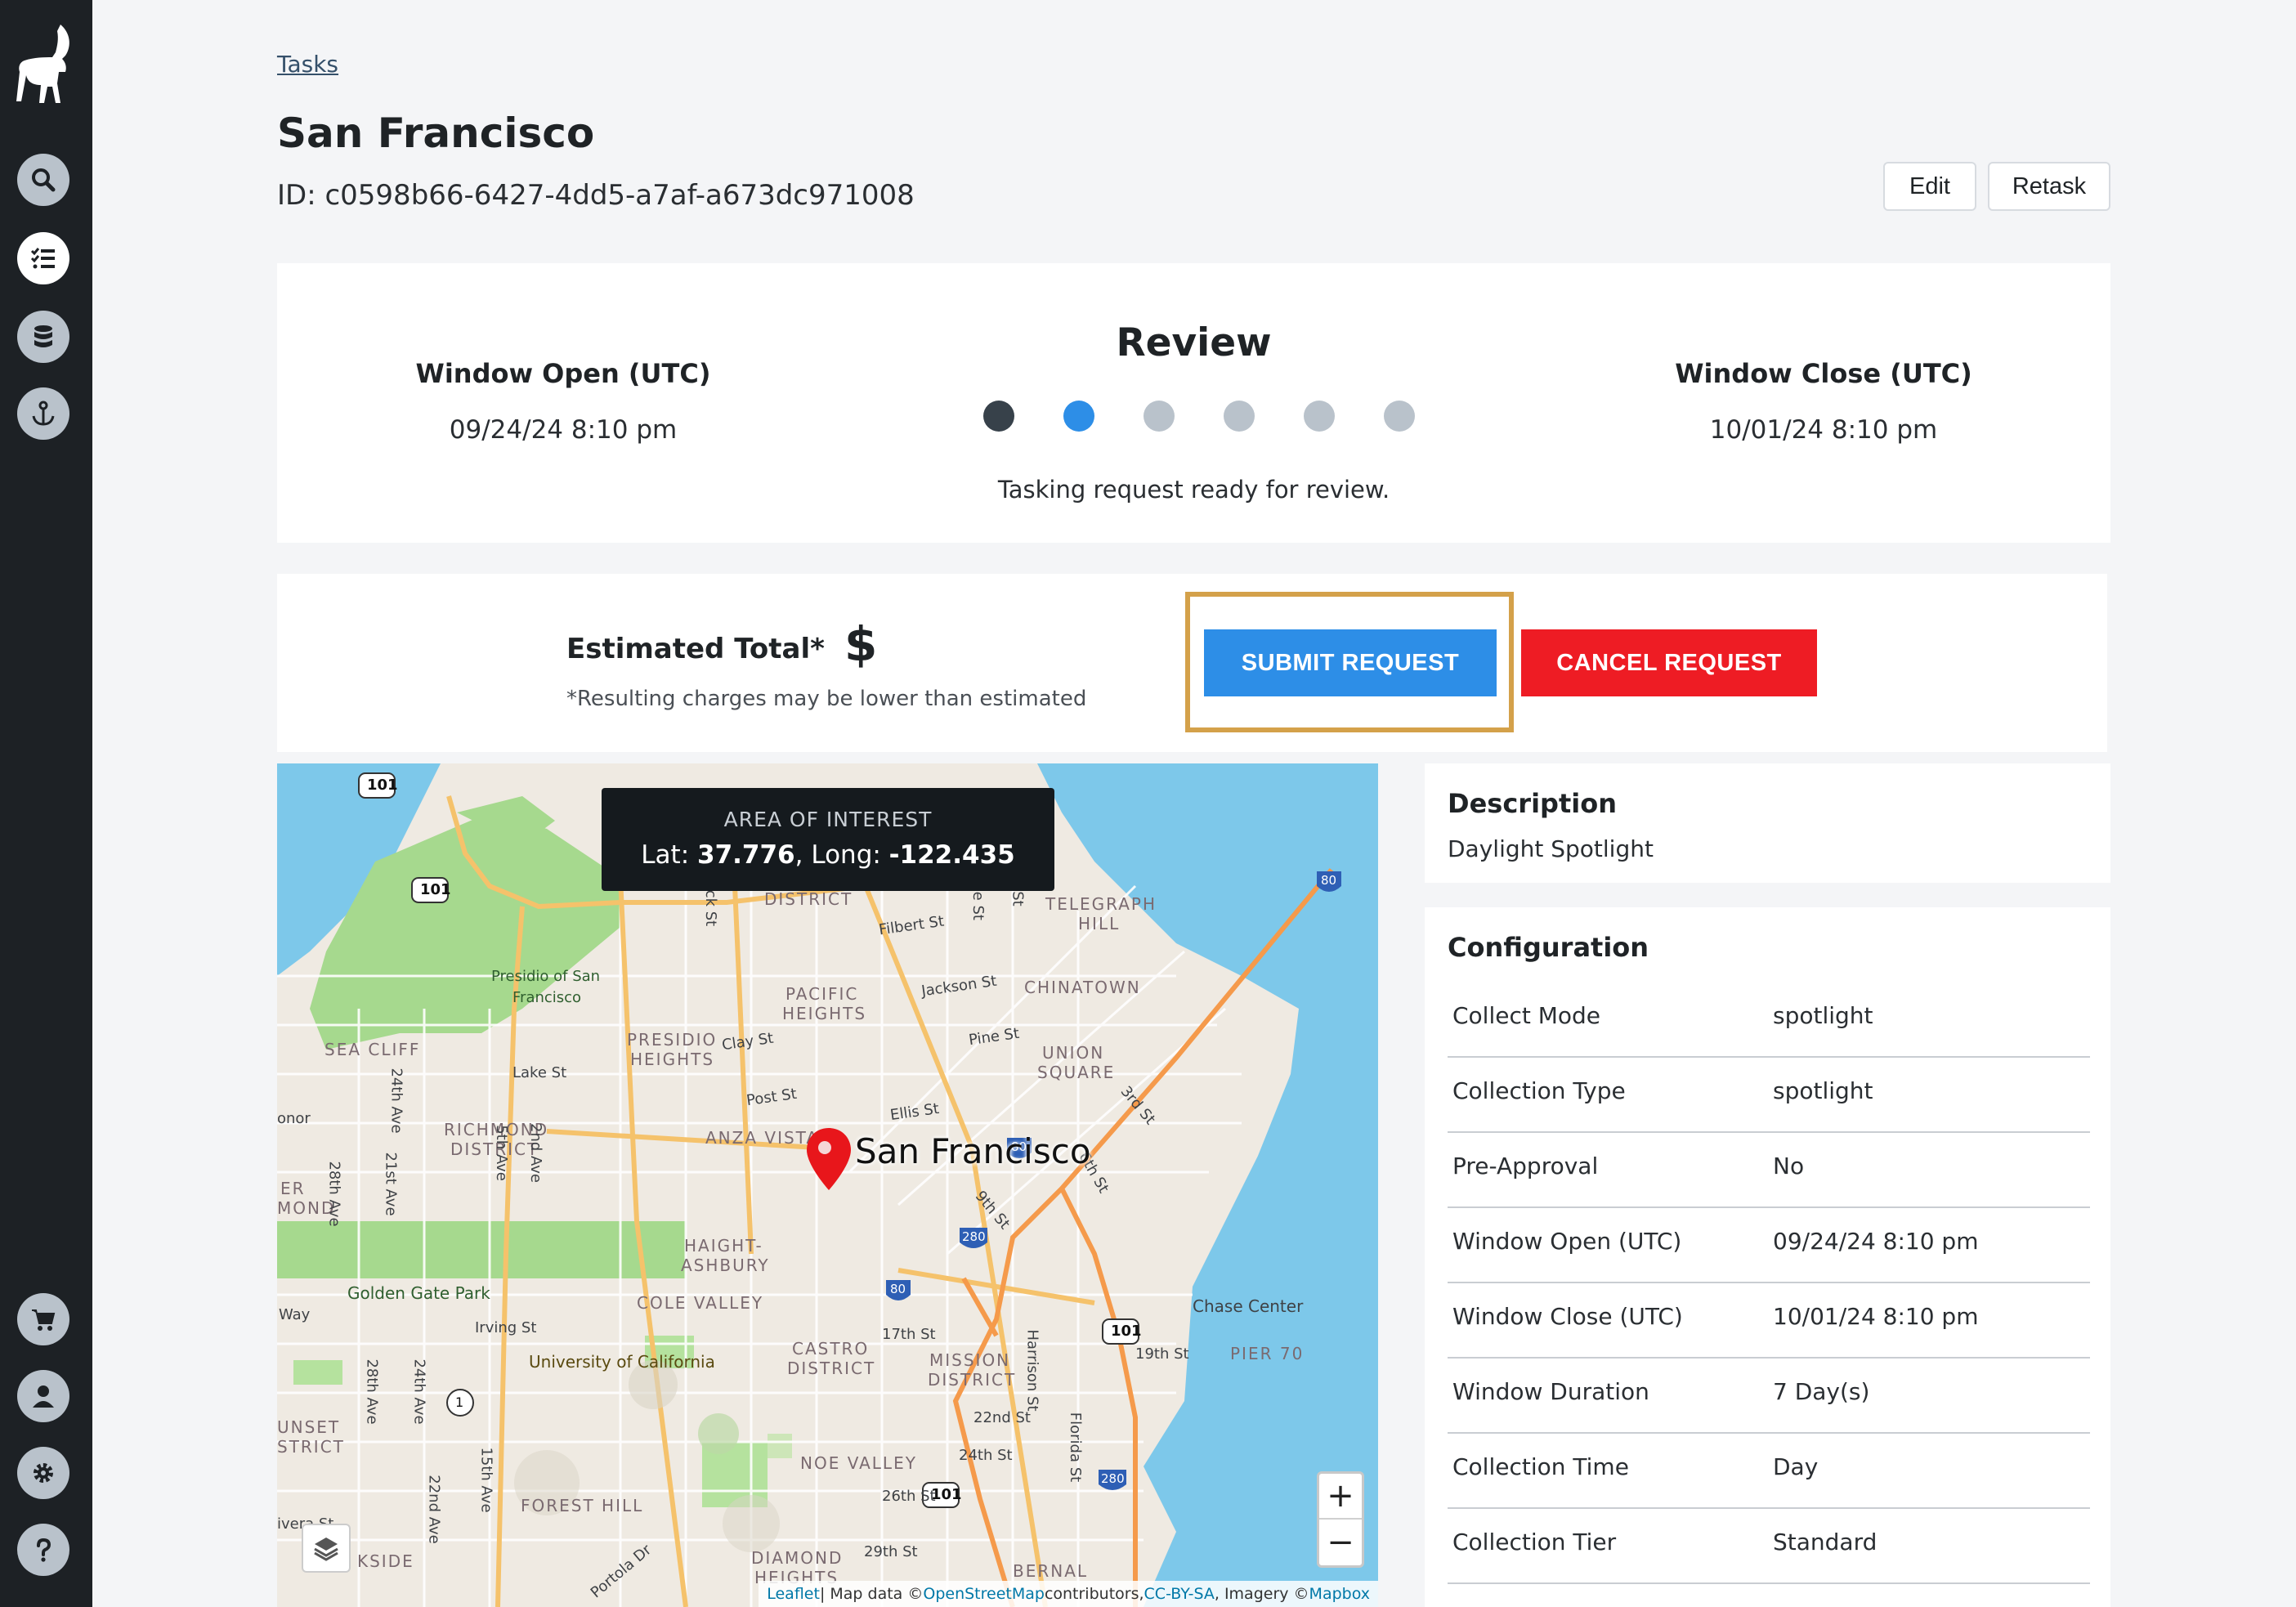 The width and height of the screenshot is (2296, 1607). I want to click on map-label: Golden Gate Park, so click(418, 1293).